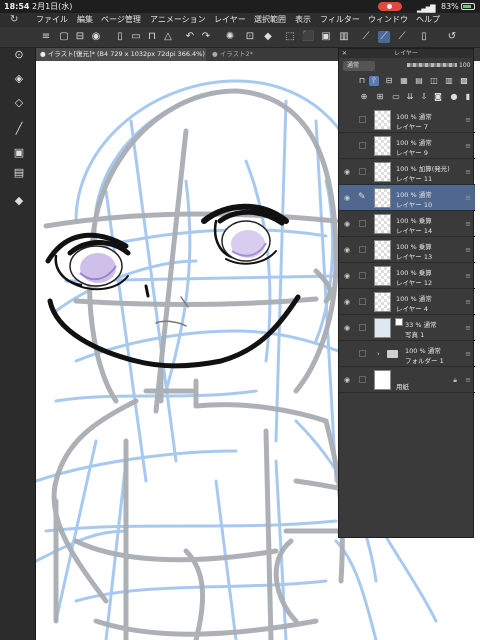  What do you see at coordinates (378, 354) in the screenshot?
I see `chevron-right-icon: ›` at bounding box center [378, 354].